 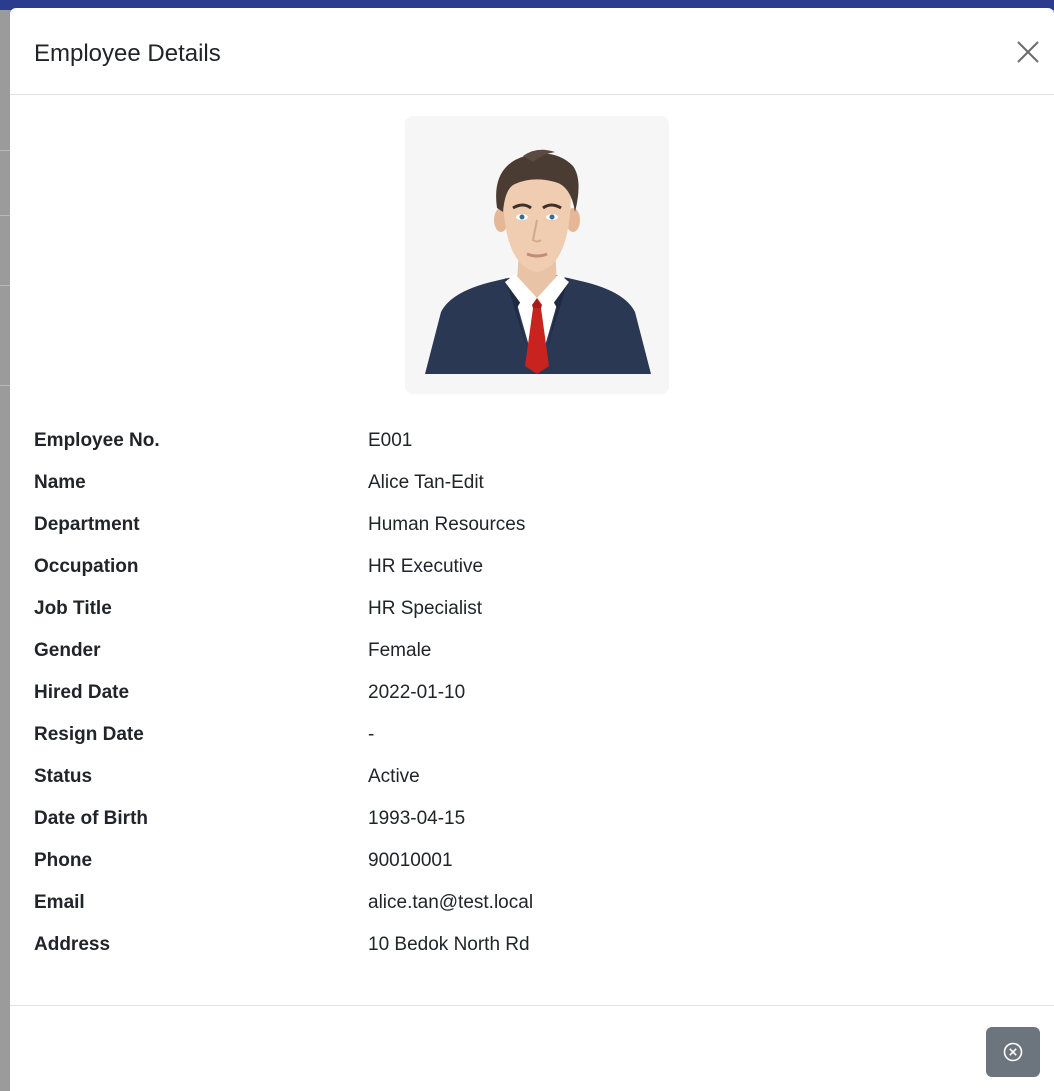 I want to click on modal-close-button, so click(x=1028, y=52).